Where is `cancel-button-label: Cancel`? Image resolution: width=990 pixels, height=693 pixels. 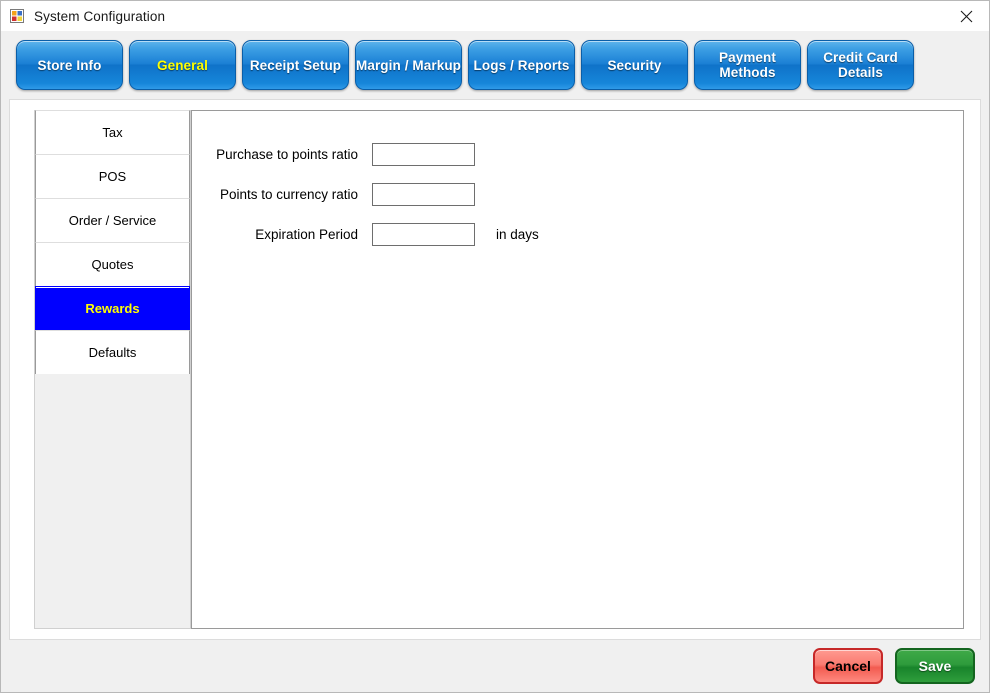 cancel-button-label: Cancel is located at coordinates (848, 666).